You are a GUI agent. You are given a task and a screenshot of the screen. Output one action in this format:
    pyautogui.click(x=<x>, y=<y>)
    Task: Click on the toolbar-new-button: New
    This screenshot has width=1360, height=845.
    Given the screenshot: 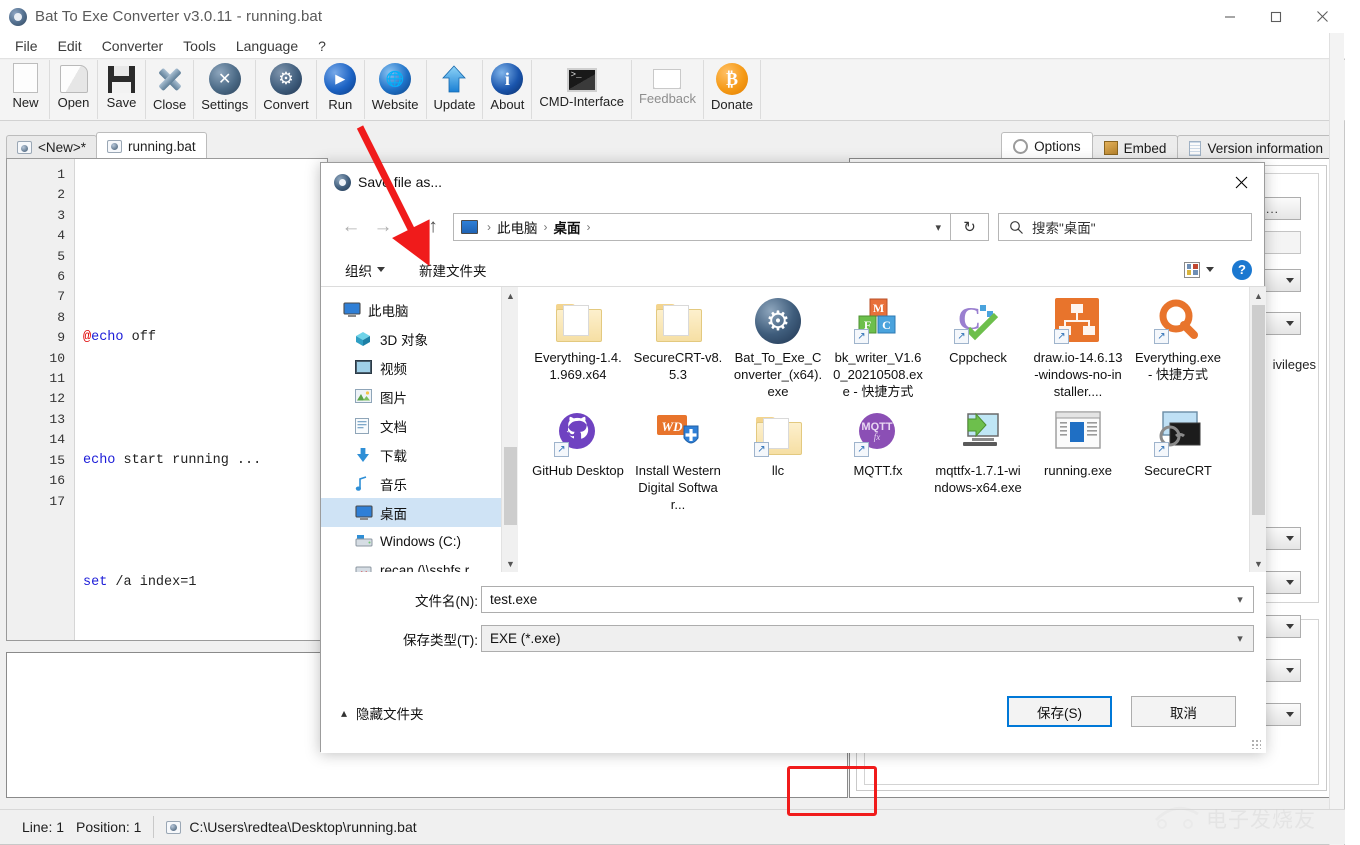 What is the action you would take?
    pyautogui.click(x=26, y=89)
    